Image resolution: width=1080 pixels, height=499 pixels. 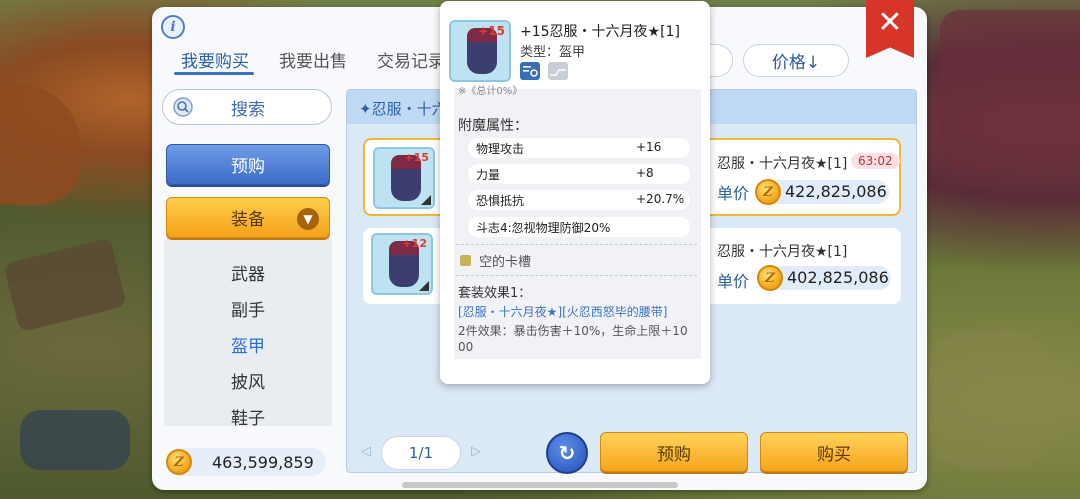 I want to click on card-slot-label: 空的卡槽, so click(x=505, y=262).